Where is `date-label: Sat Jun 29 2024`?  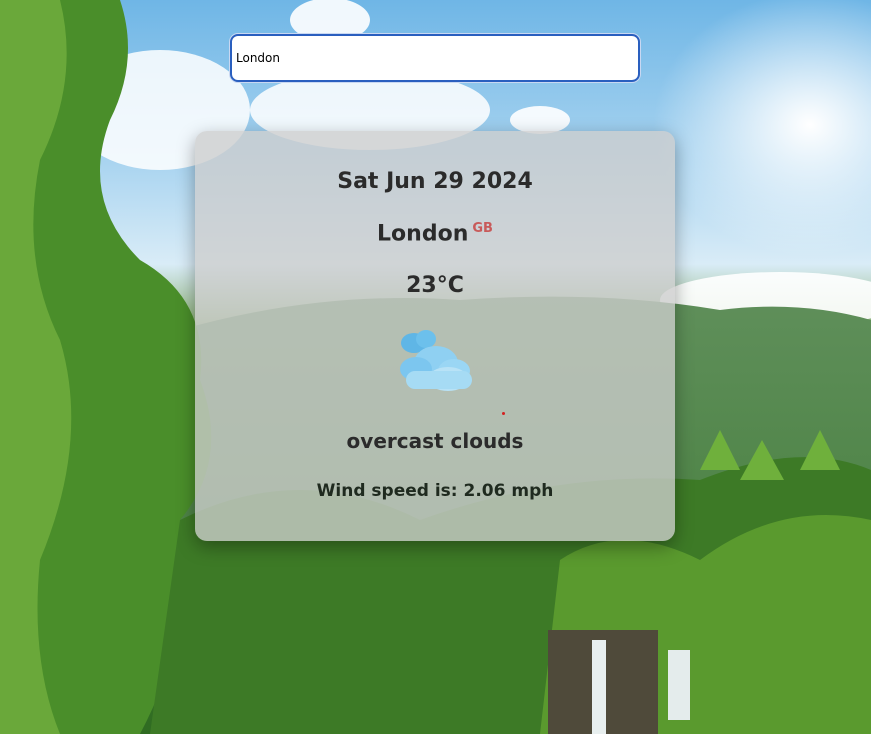
date-label: Sat Jun 29 2024 is located at coordinates (435, 181).